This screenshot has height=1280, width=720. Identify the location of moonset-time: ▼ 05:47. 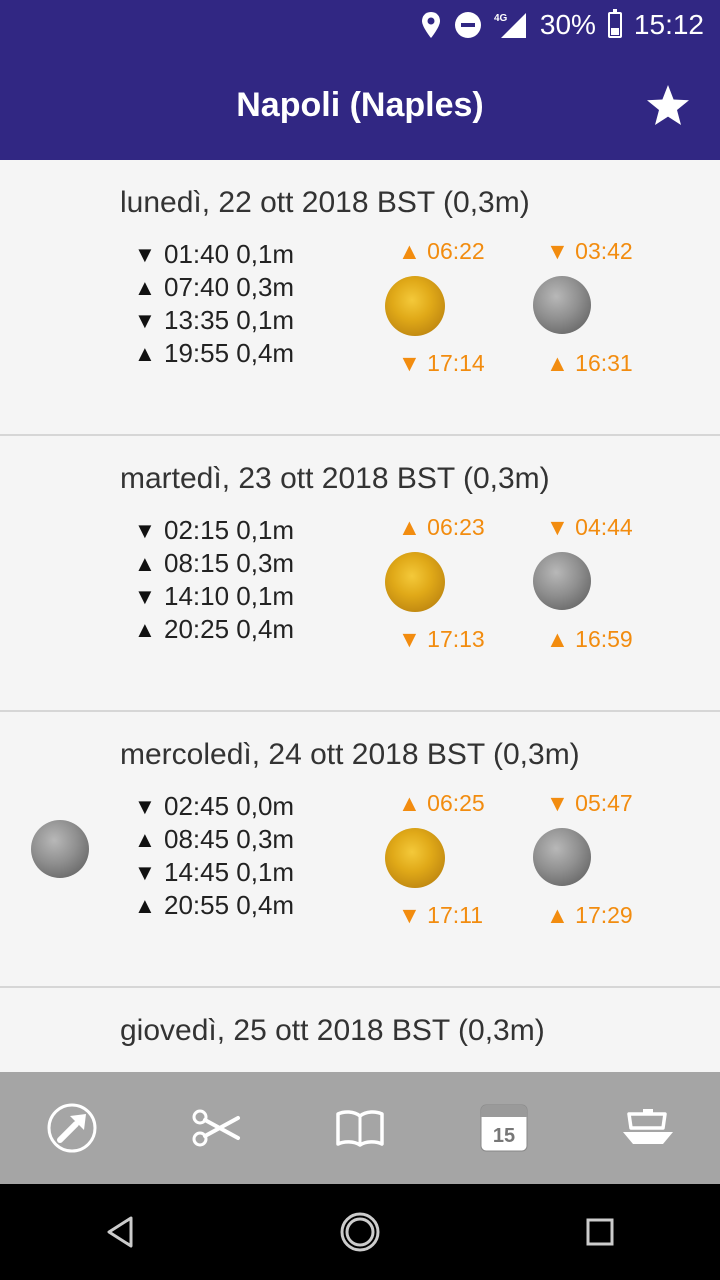
(589, 803).